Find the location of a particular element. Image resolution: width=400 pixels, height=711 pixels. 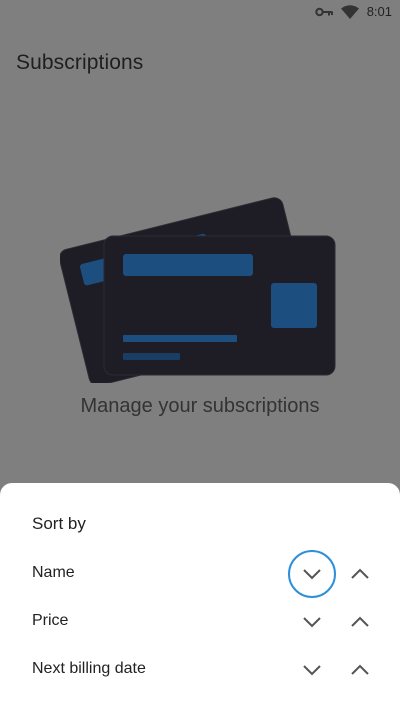

sort-option-price: Price is located at coordinates (200, 622).